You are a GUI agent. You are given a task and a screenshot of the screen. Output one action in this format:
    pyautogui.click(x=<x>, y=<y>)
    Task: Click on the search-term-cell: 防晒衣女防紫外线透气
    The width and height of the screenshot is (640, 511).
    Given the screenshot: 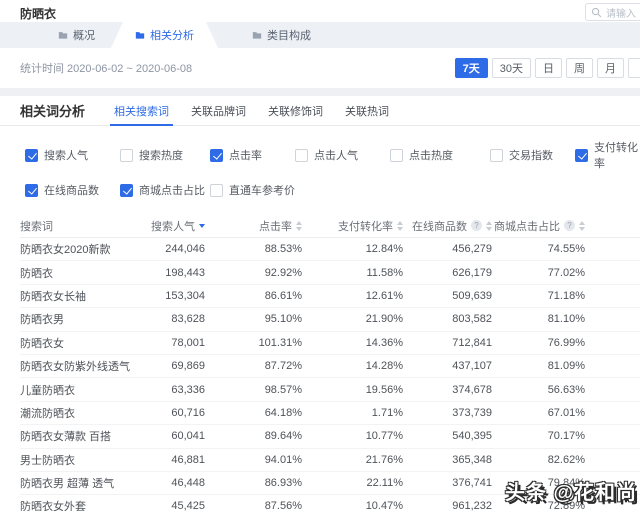 What is the action you would take?
    pyautogui.click(x=80, y=366)
    